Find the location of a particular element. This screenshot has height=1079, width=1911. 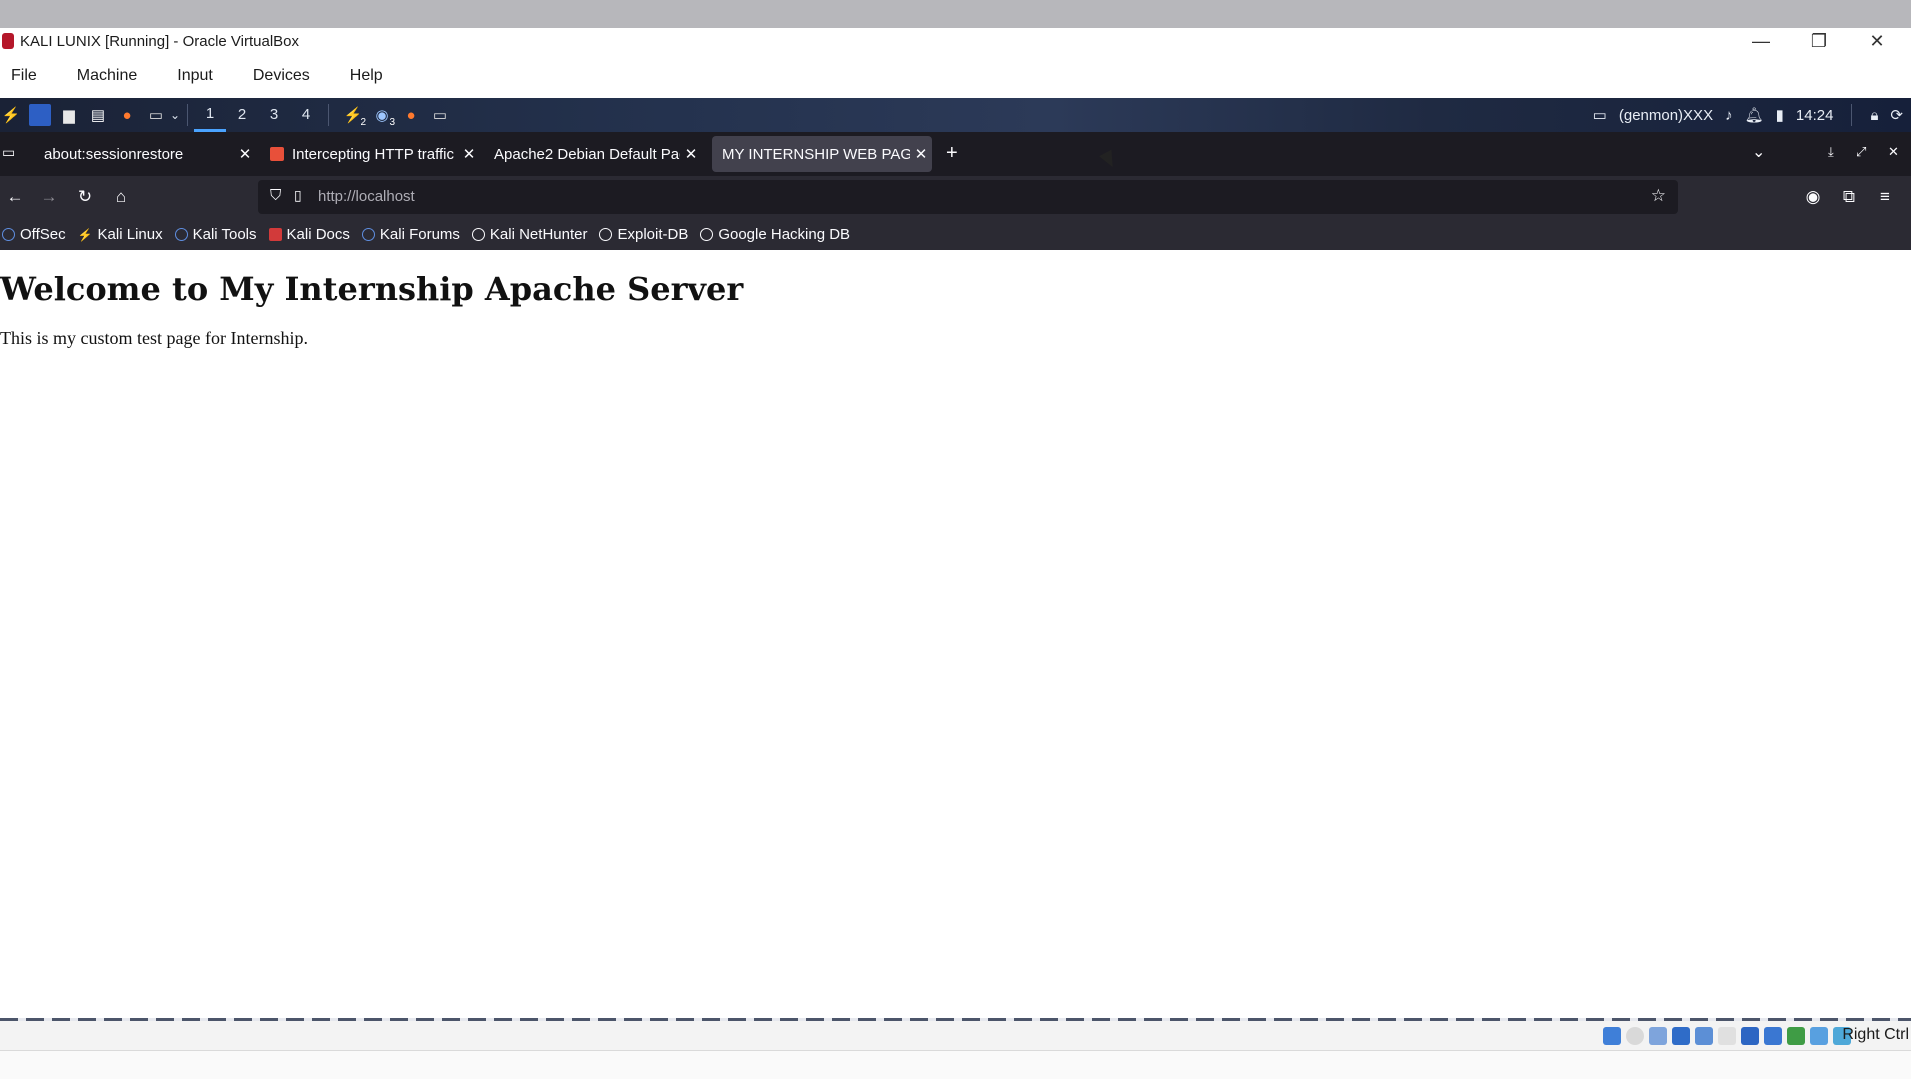

fullscreen-icon: ⤢ is located at coordinates (1861, 152).